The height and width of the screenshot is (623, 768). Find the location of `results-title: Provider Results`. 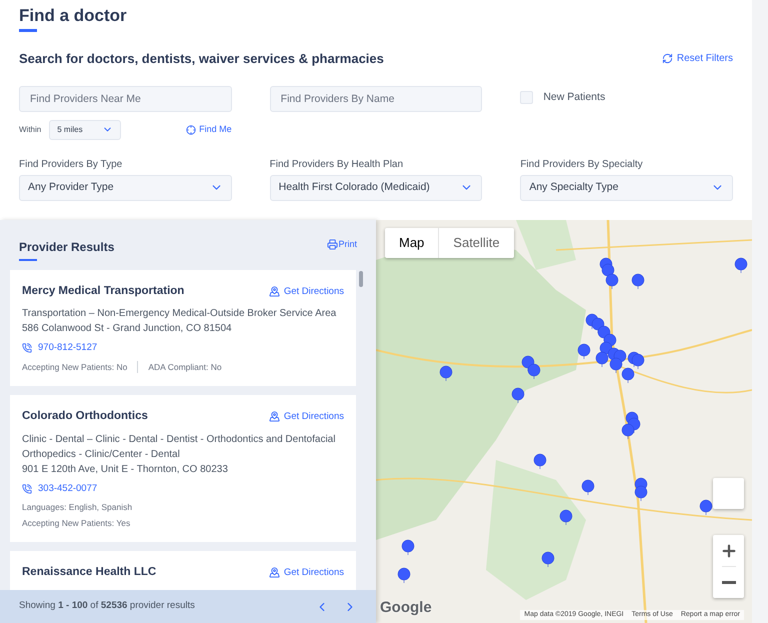

results-title: Provider Results is located at coordinates (66, 247).